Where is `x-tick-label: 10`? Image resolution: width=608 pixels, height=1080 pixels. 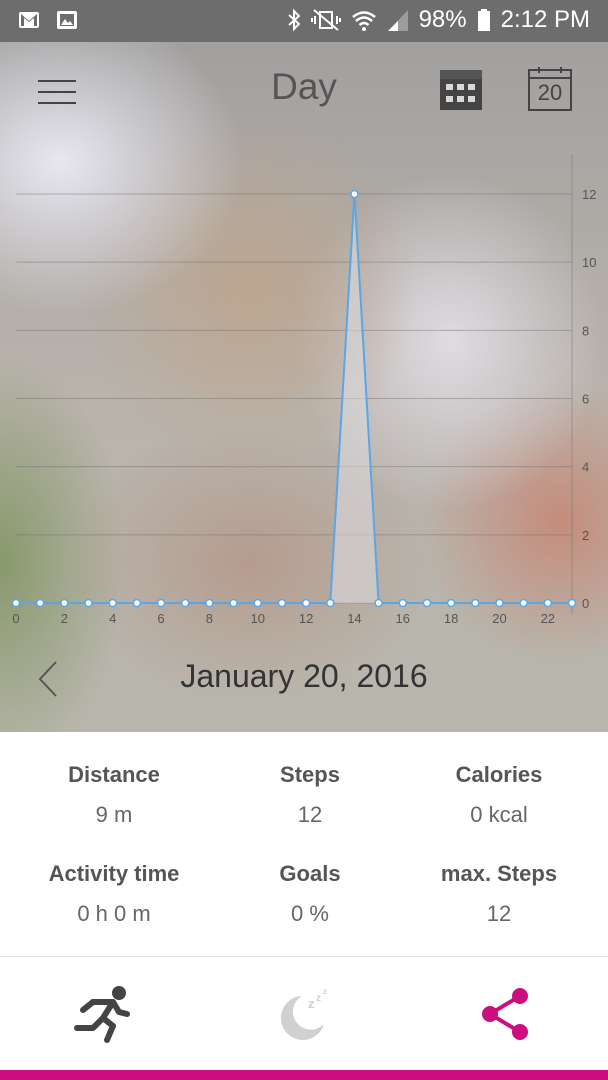
x-tick-label: 10 is located at coordinates (258, 618).